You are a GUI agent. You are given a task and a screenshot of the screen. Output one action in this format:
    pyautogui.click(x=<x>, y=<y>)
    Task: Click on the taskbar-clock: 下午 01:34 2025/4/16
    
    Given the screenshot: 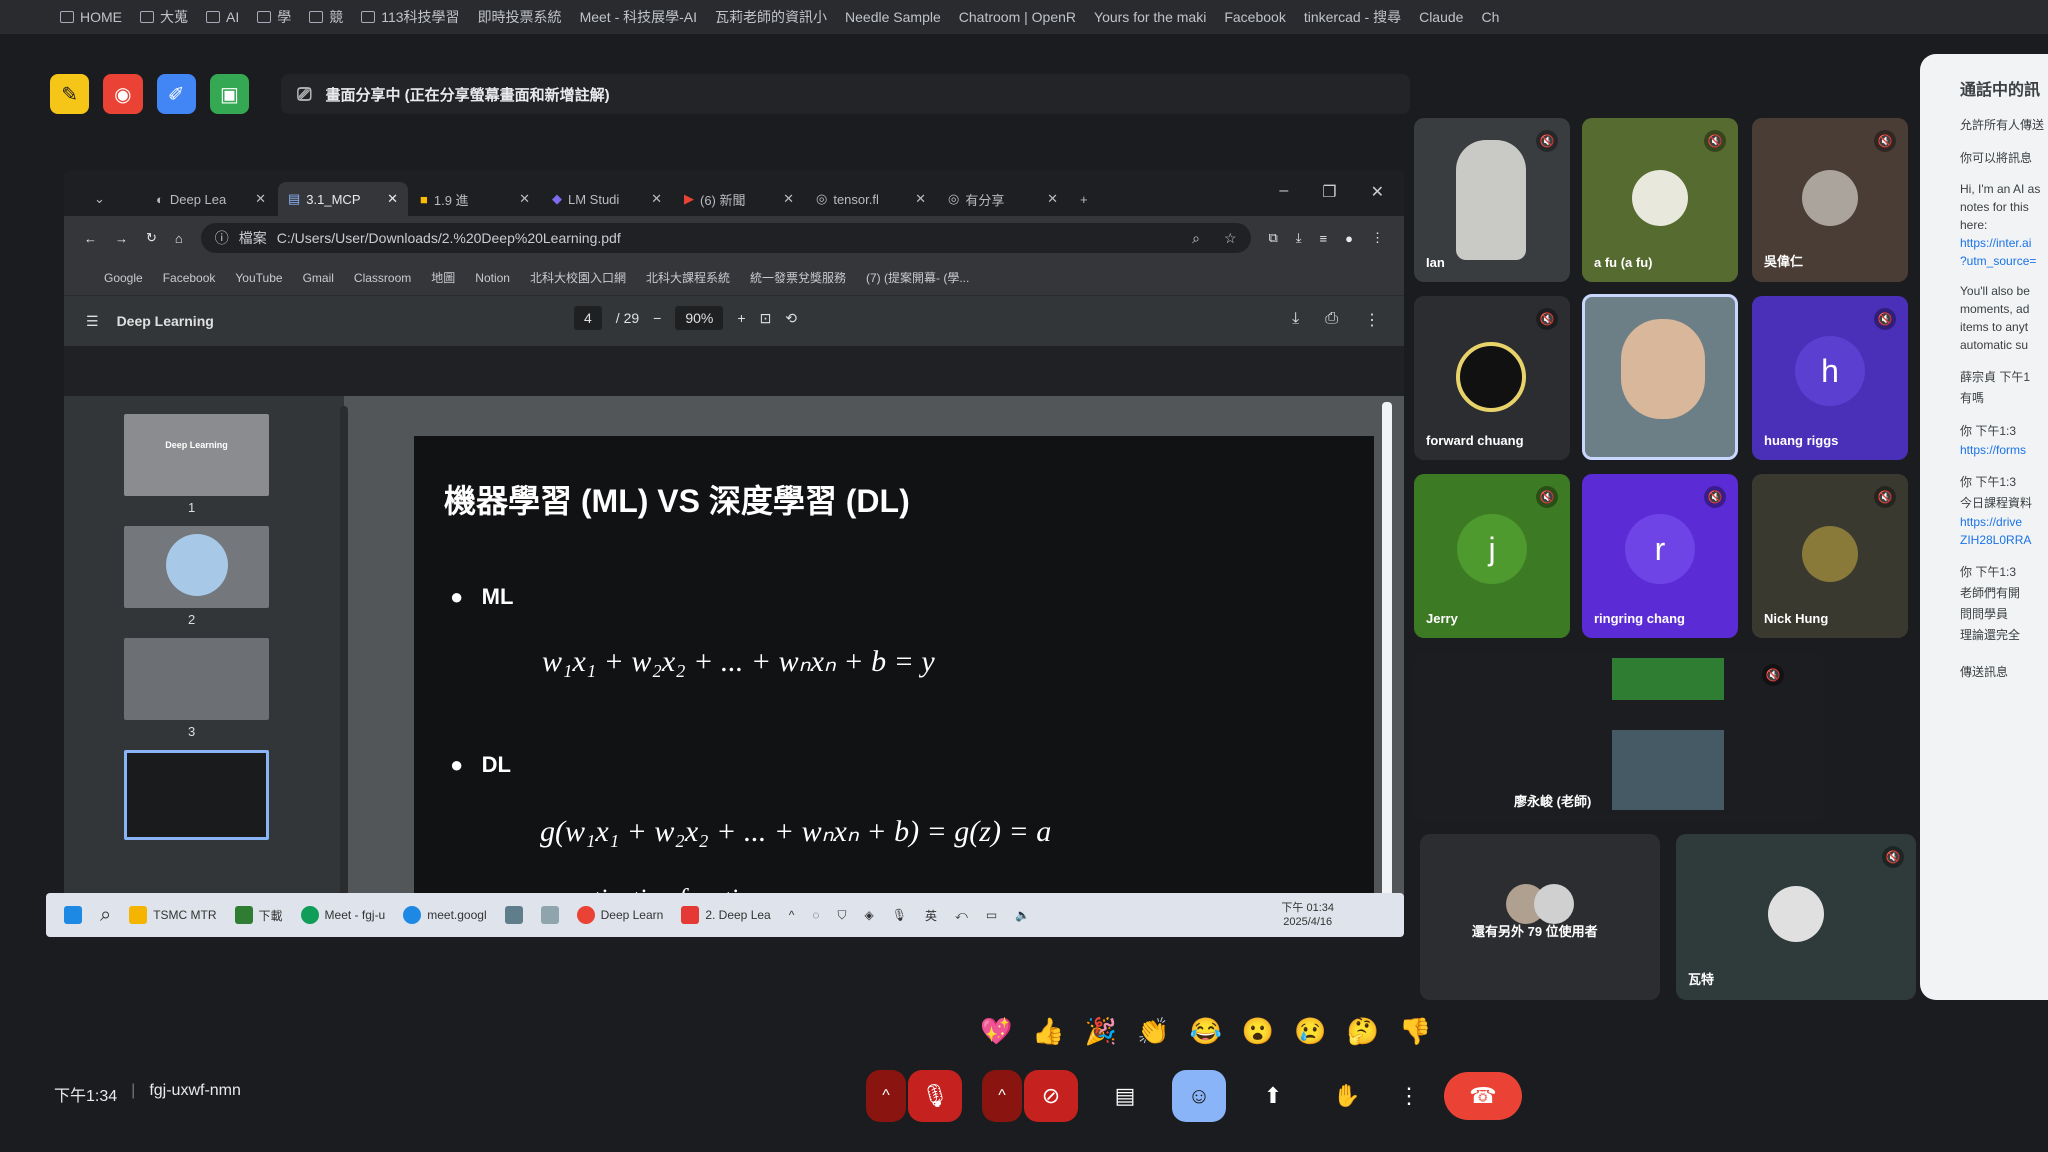 What is the action you would take?
    pyautogui.click(x=1307, y=915)
    